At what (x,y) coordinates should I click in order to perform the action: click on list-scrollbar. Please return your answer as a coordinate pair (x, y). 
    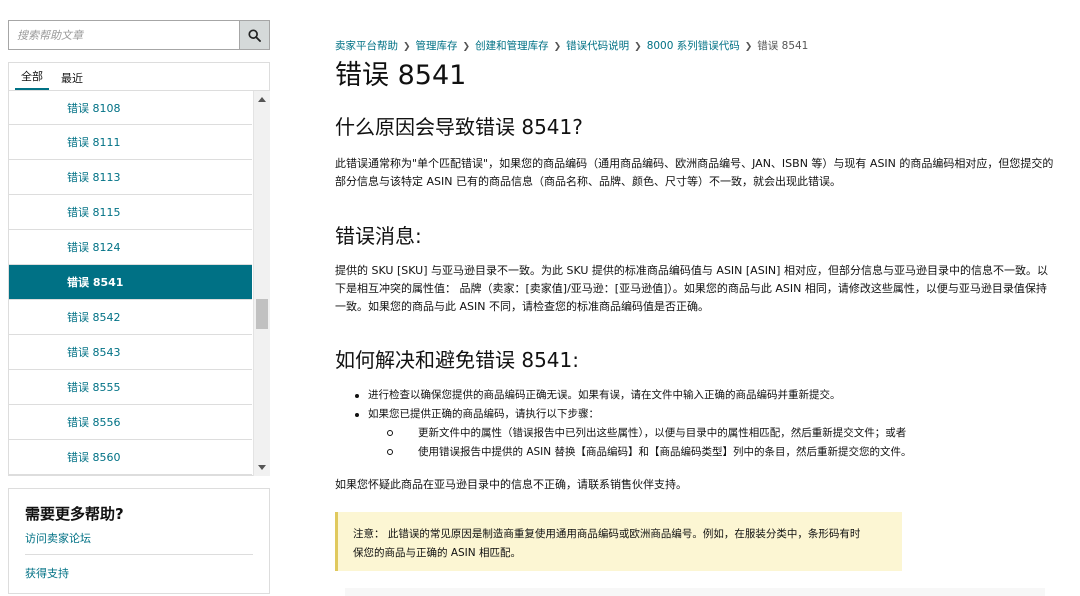
    Looking at the image, I should click on (261, 283).